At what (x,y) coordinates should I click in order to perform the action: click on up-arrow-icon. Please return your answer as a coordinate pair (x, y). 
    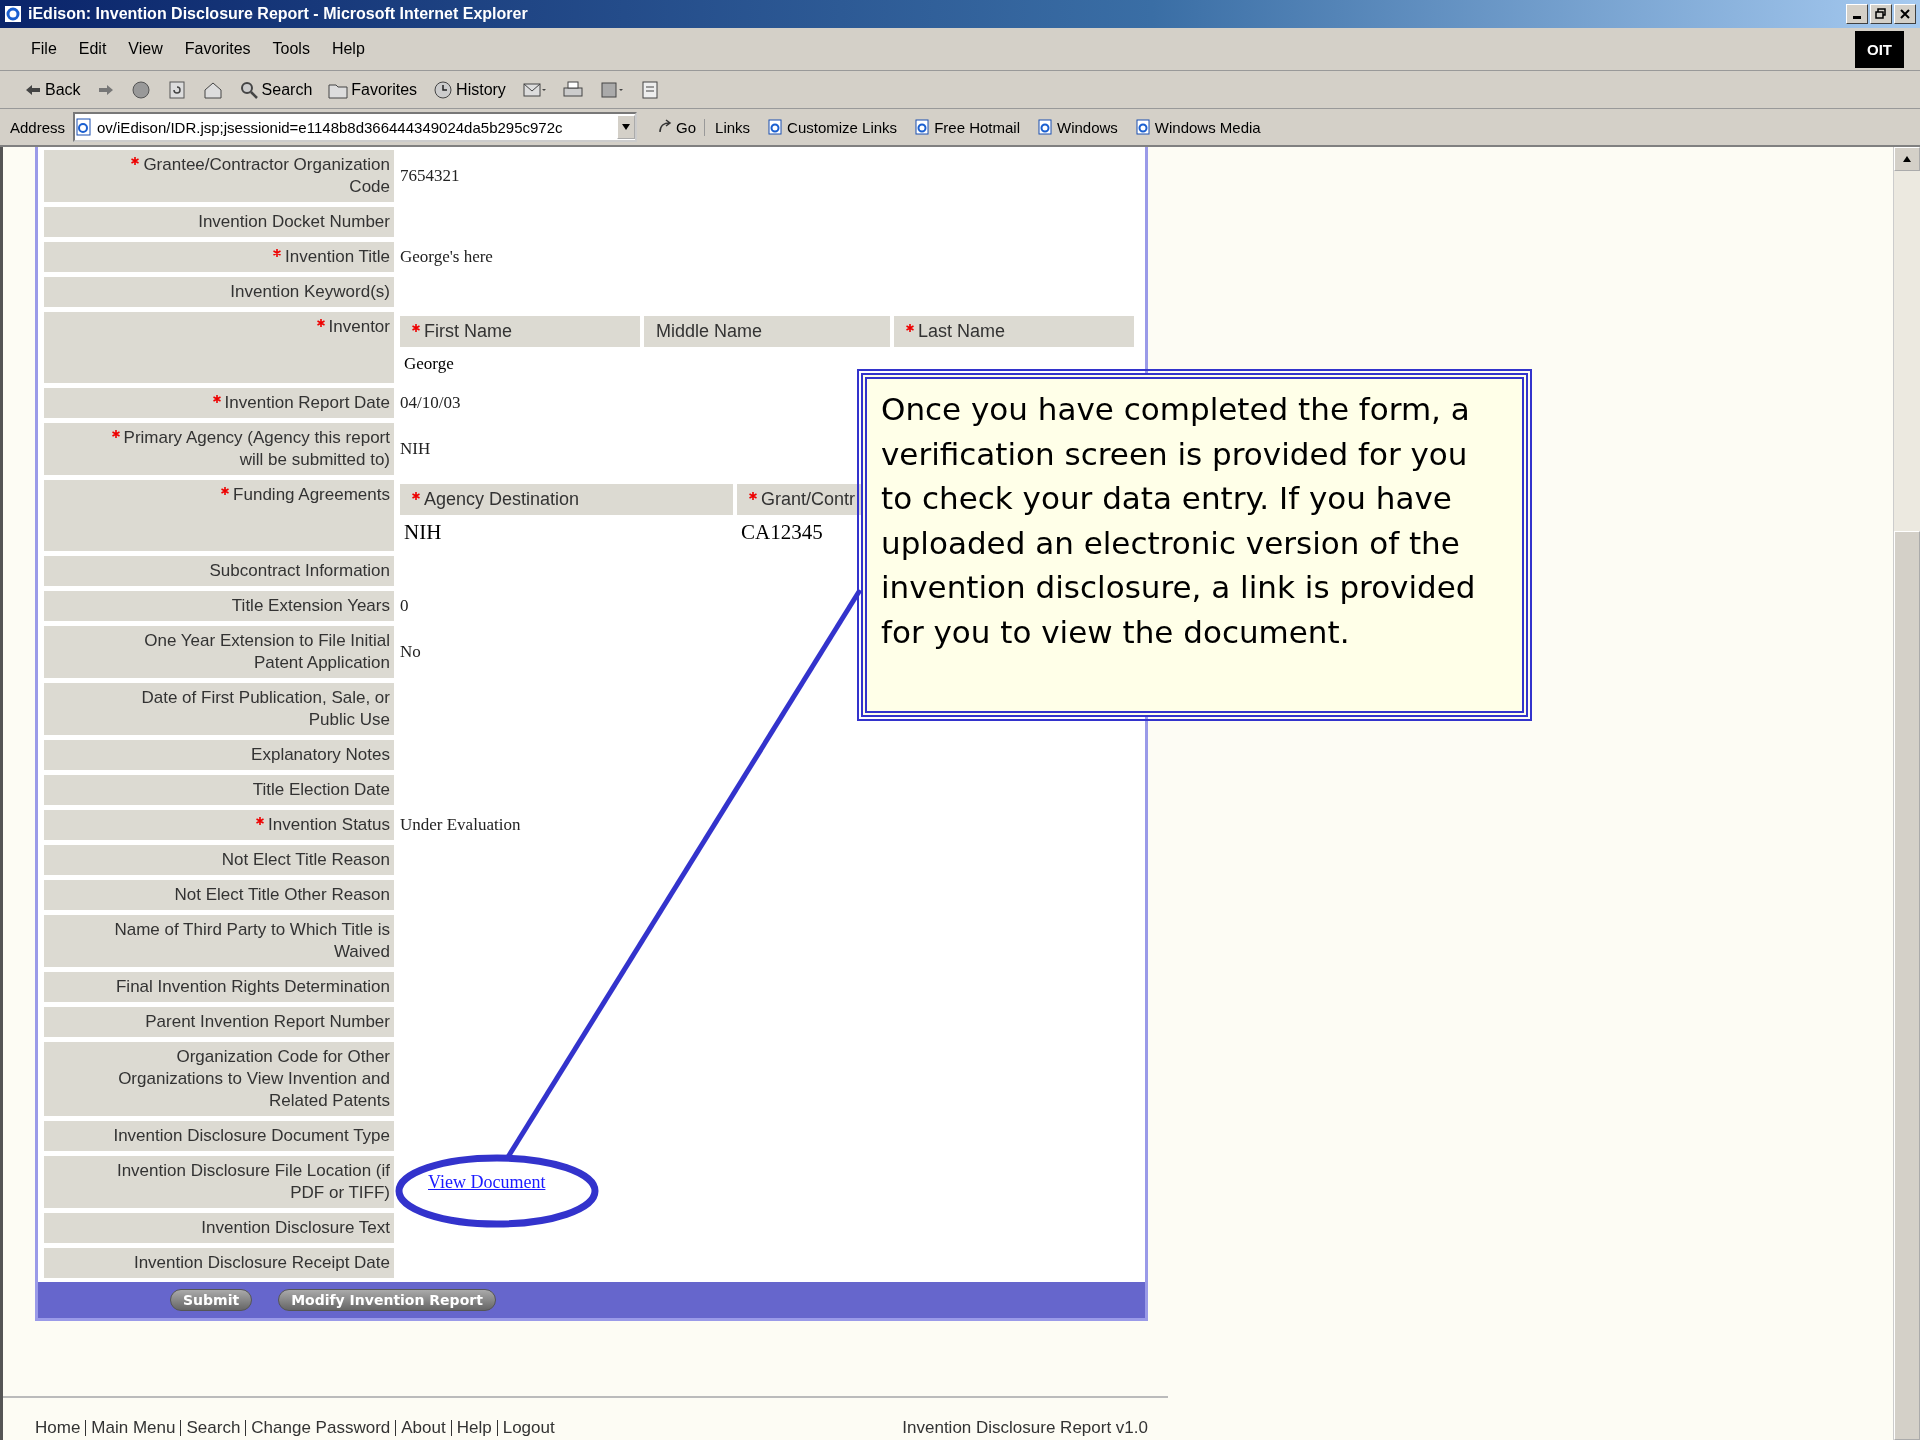
    Looking at the image, I should click on (1907, 159).